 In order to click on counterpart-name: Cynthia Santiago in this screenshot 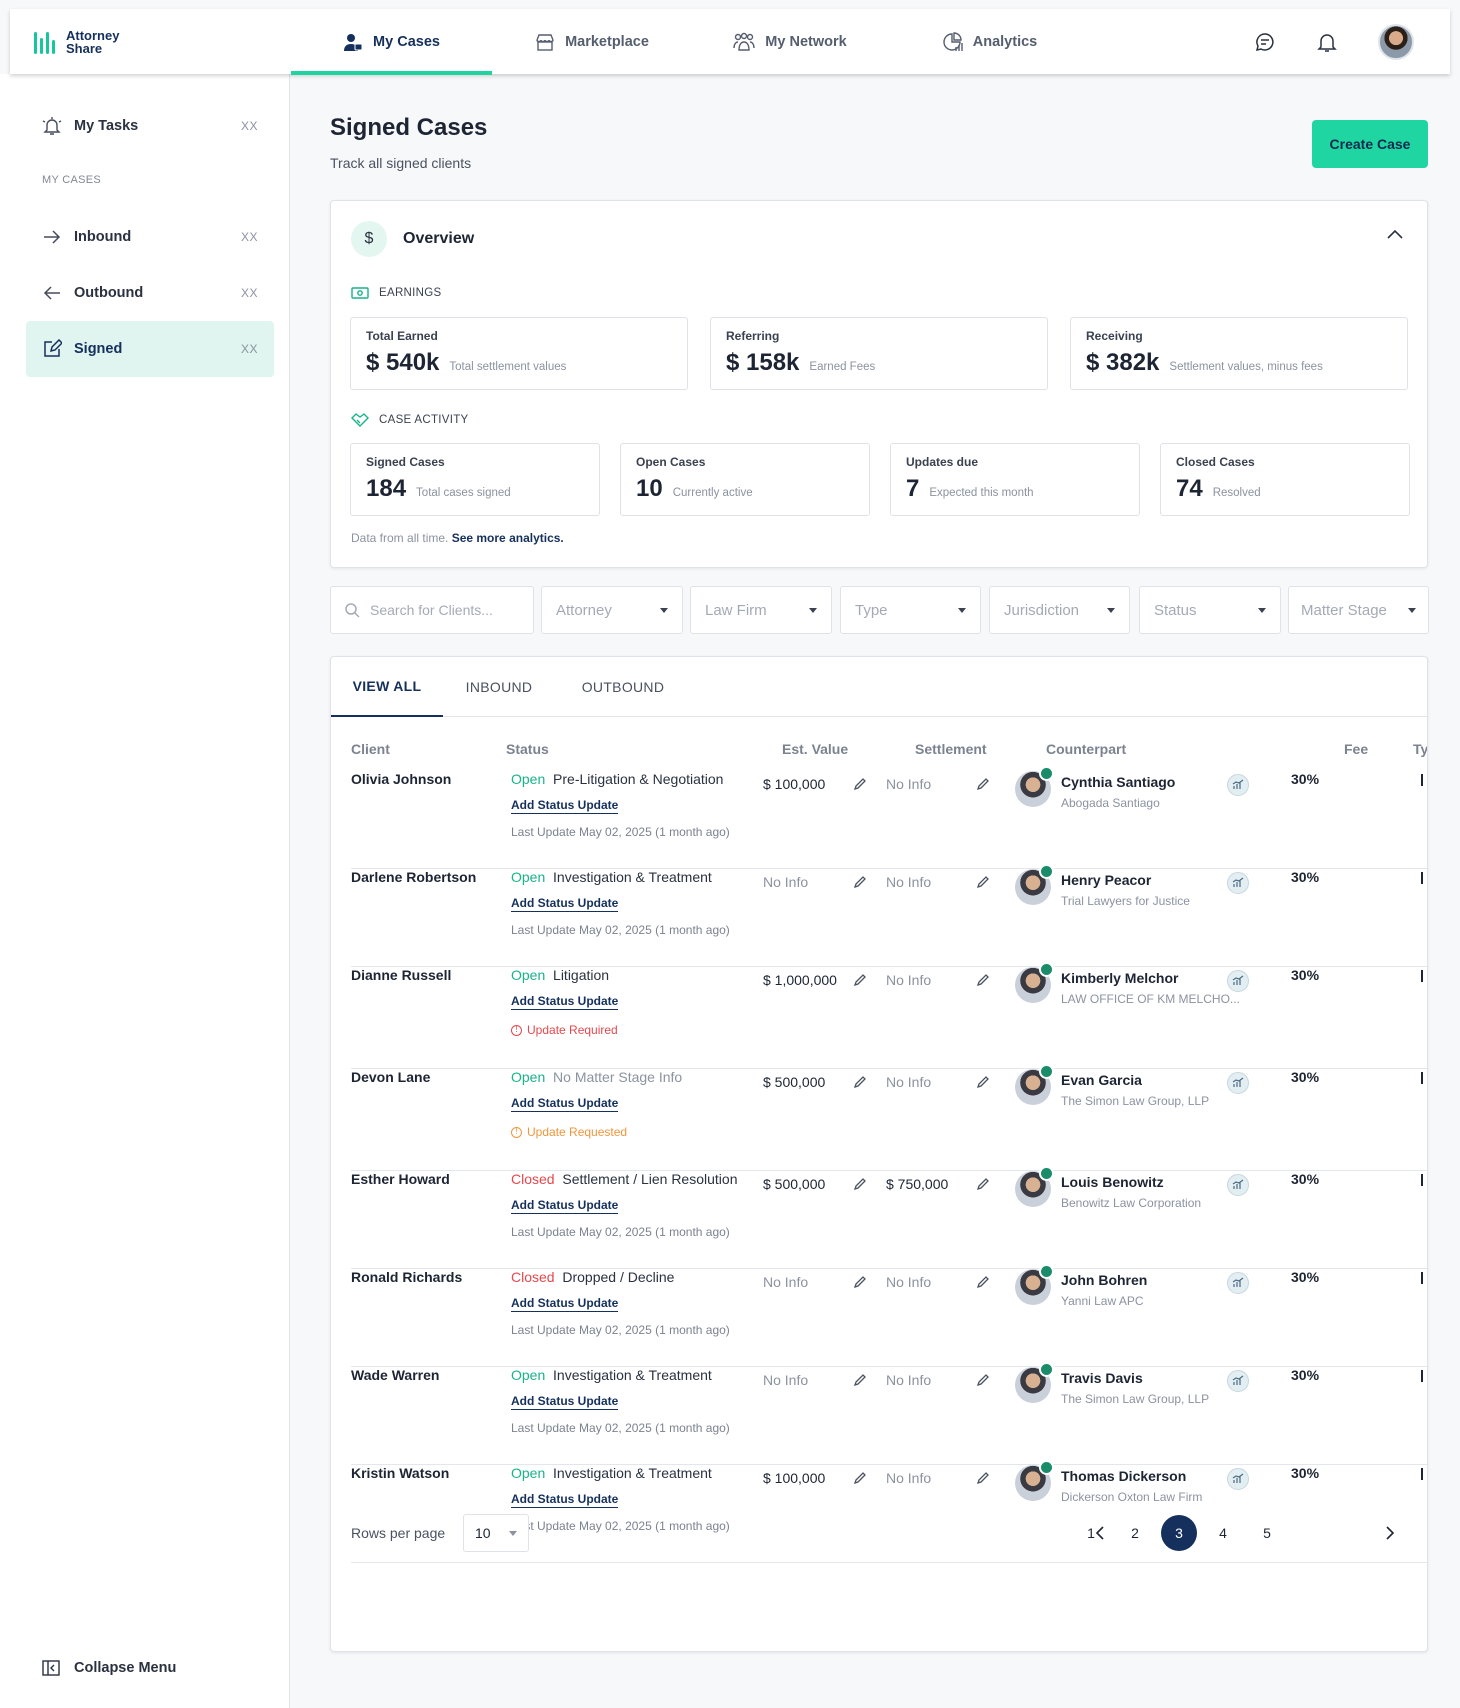, I will do `click(1118, 782)`.